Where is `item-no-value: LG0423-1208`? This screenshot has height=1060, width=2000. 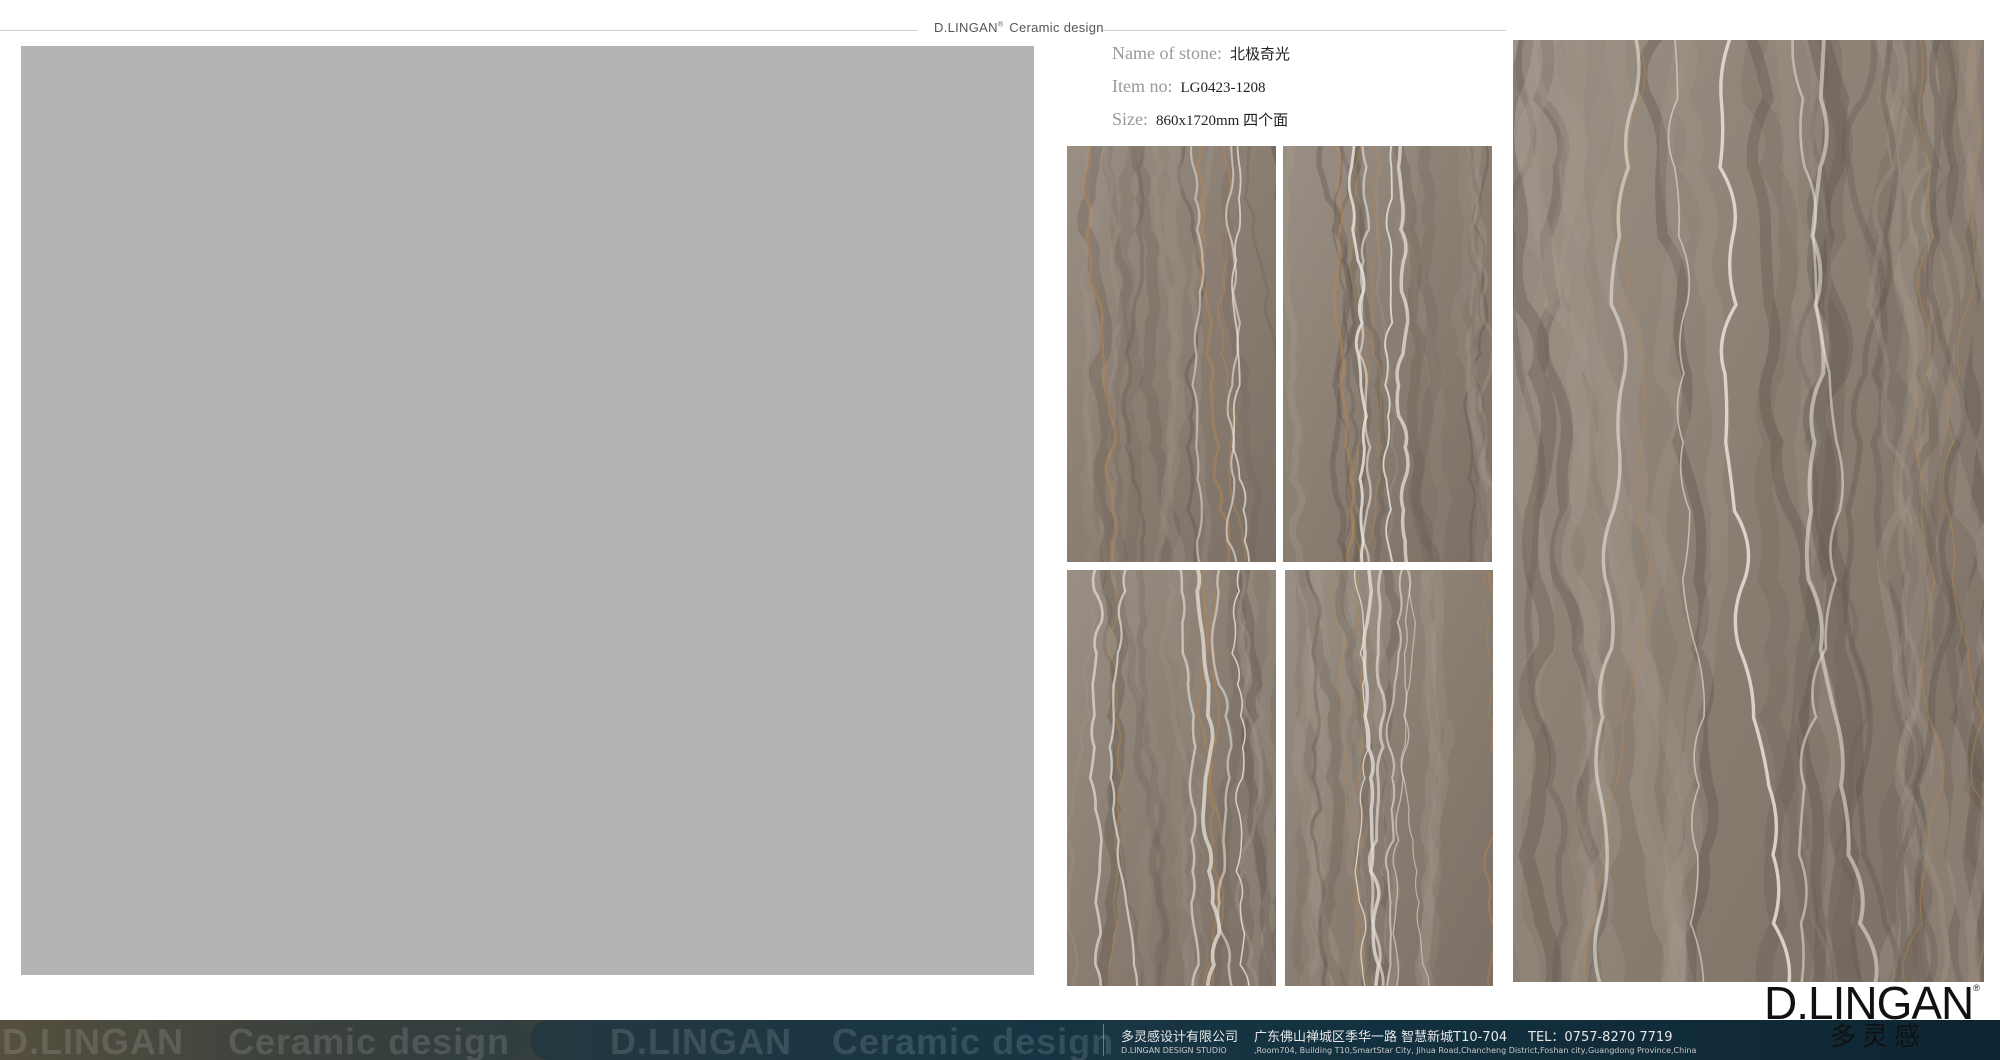 item-no-value: LG0423-1208 is located at coordinates (1223, 88).